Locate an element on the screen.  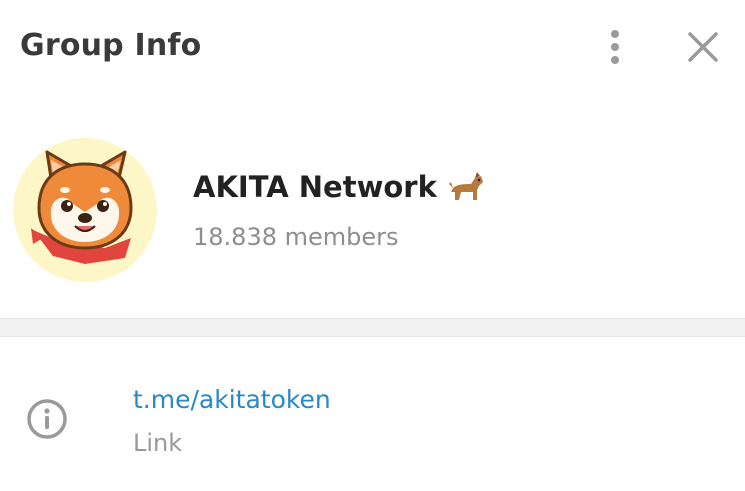
group-name-text: AKITA Network is located at coordinates (315, 187).